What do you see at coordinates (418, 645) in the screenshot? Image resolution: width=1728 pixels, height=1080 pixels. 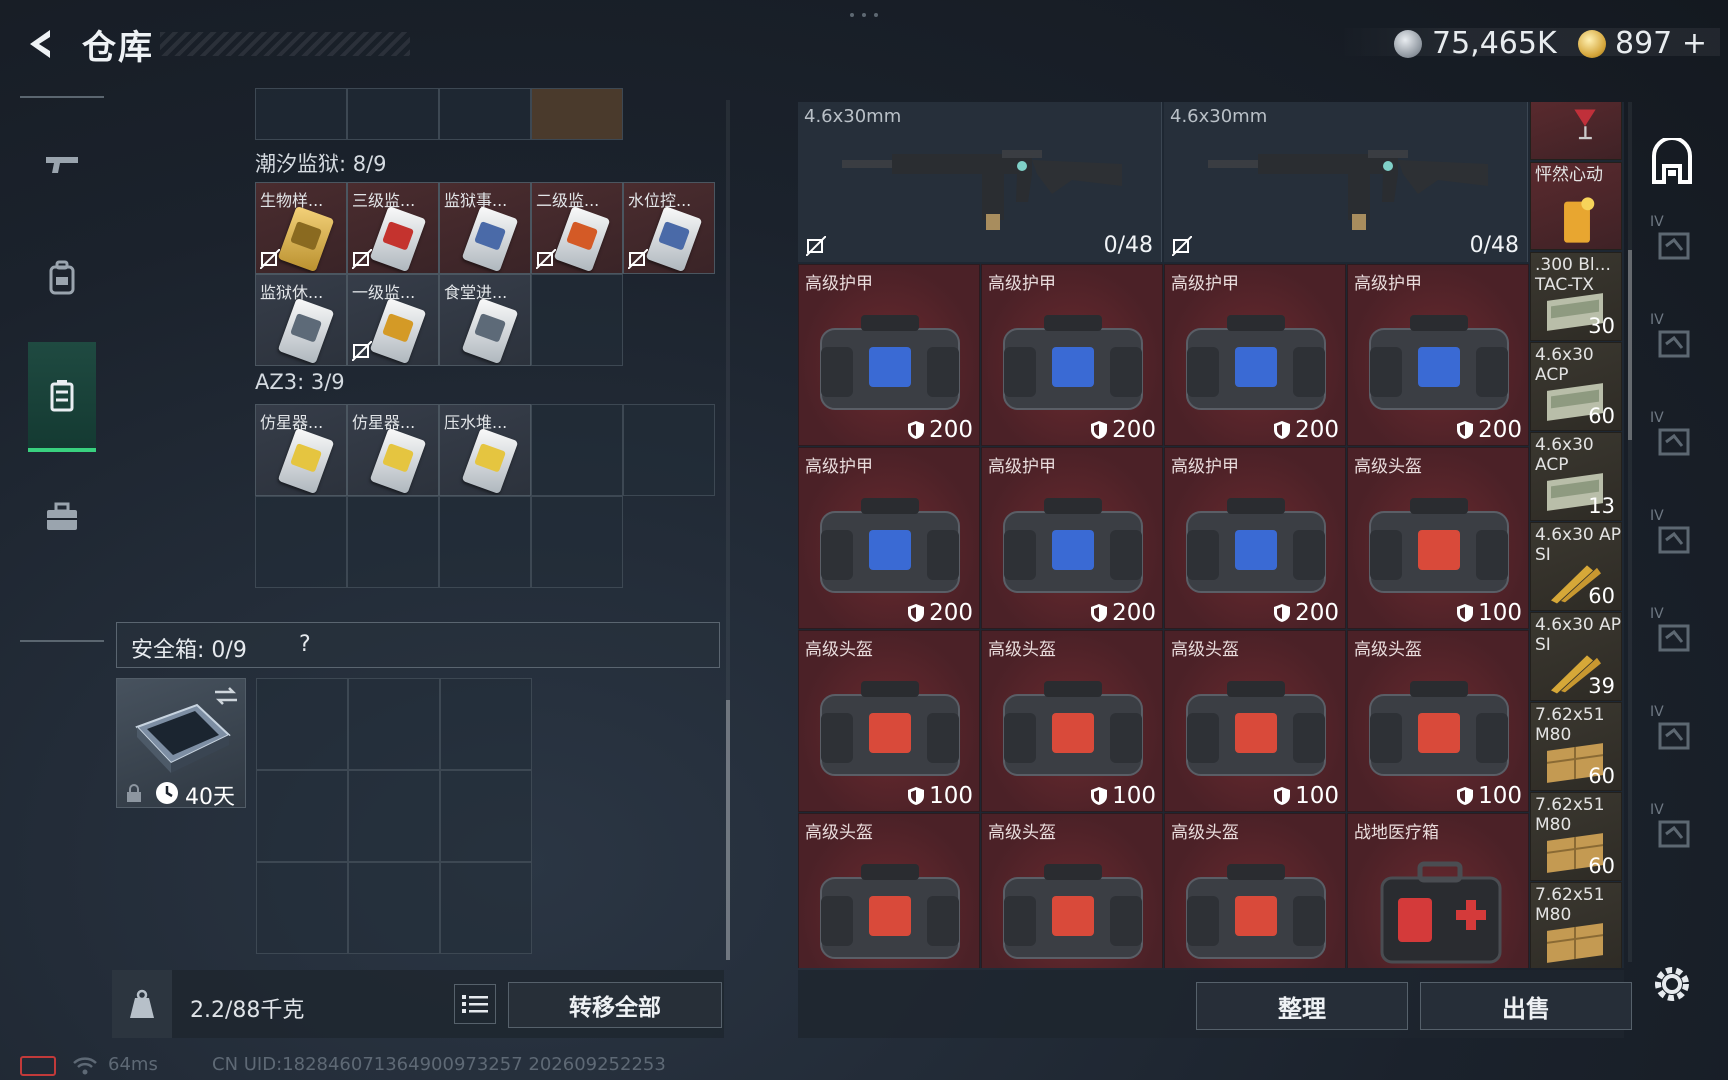 I see `safe-box-header: 安全箱: 0/9 ?` at bounding box center [418, 645].